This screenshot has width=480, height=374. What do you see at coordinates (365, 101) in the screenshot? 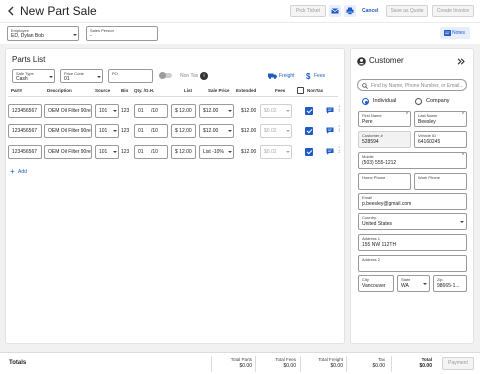
I see `individual-radio` at bounding box center [365, 101].